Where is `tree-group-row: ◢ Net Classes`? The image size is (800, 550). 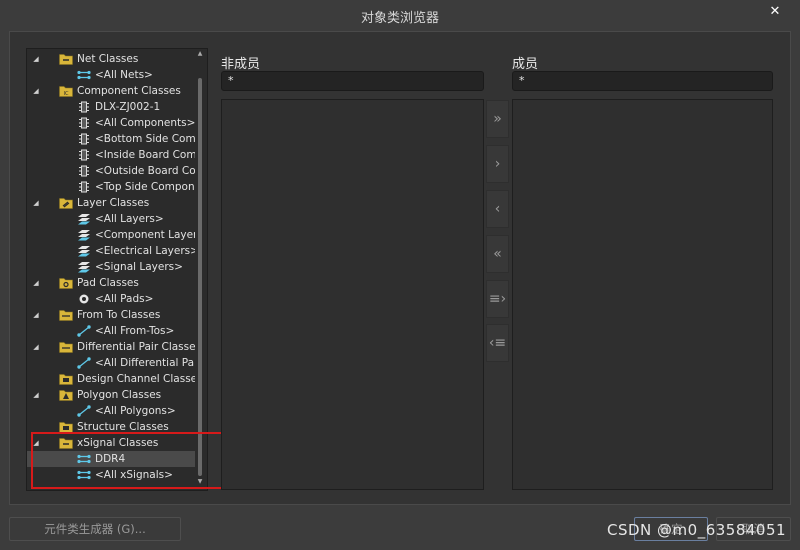 tree-group-row: ◢ Net Classes is located at coordinates (111, 59).